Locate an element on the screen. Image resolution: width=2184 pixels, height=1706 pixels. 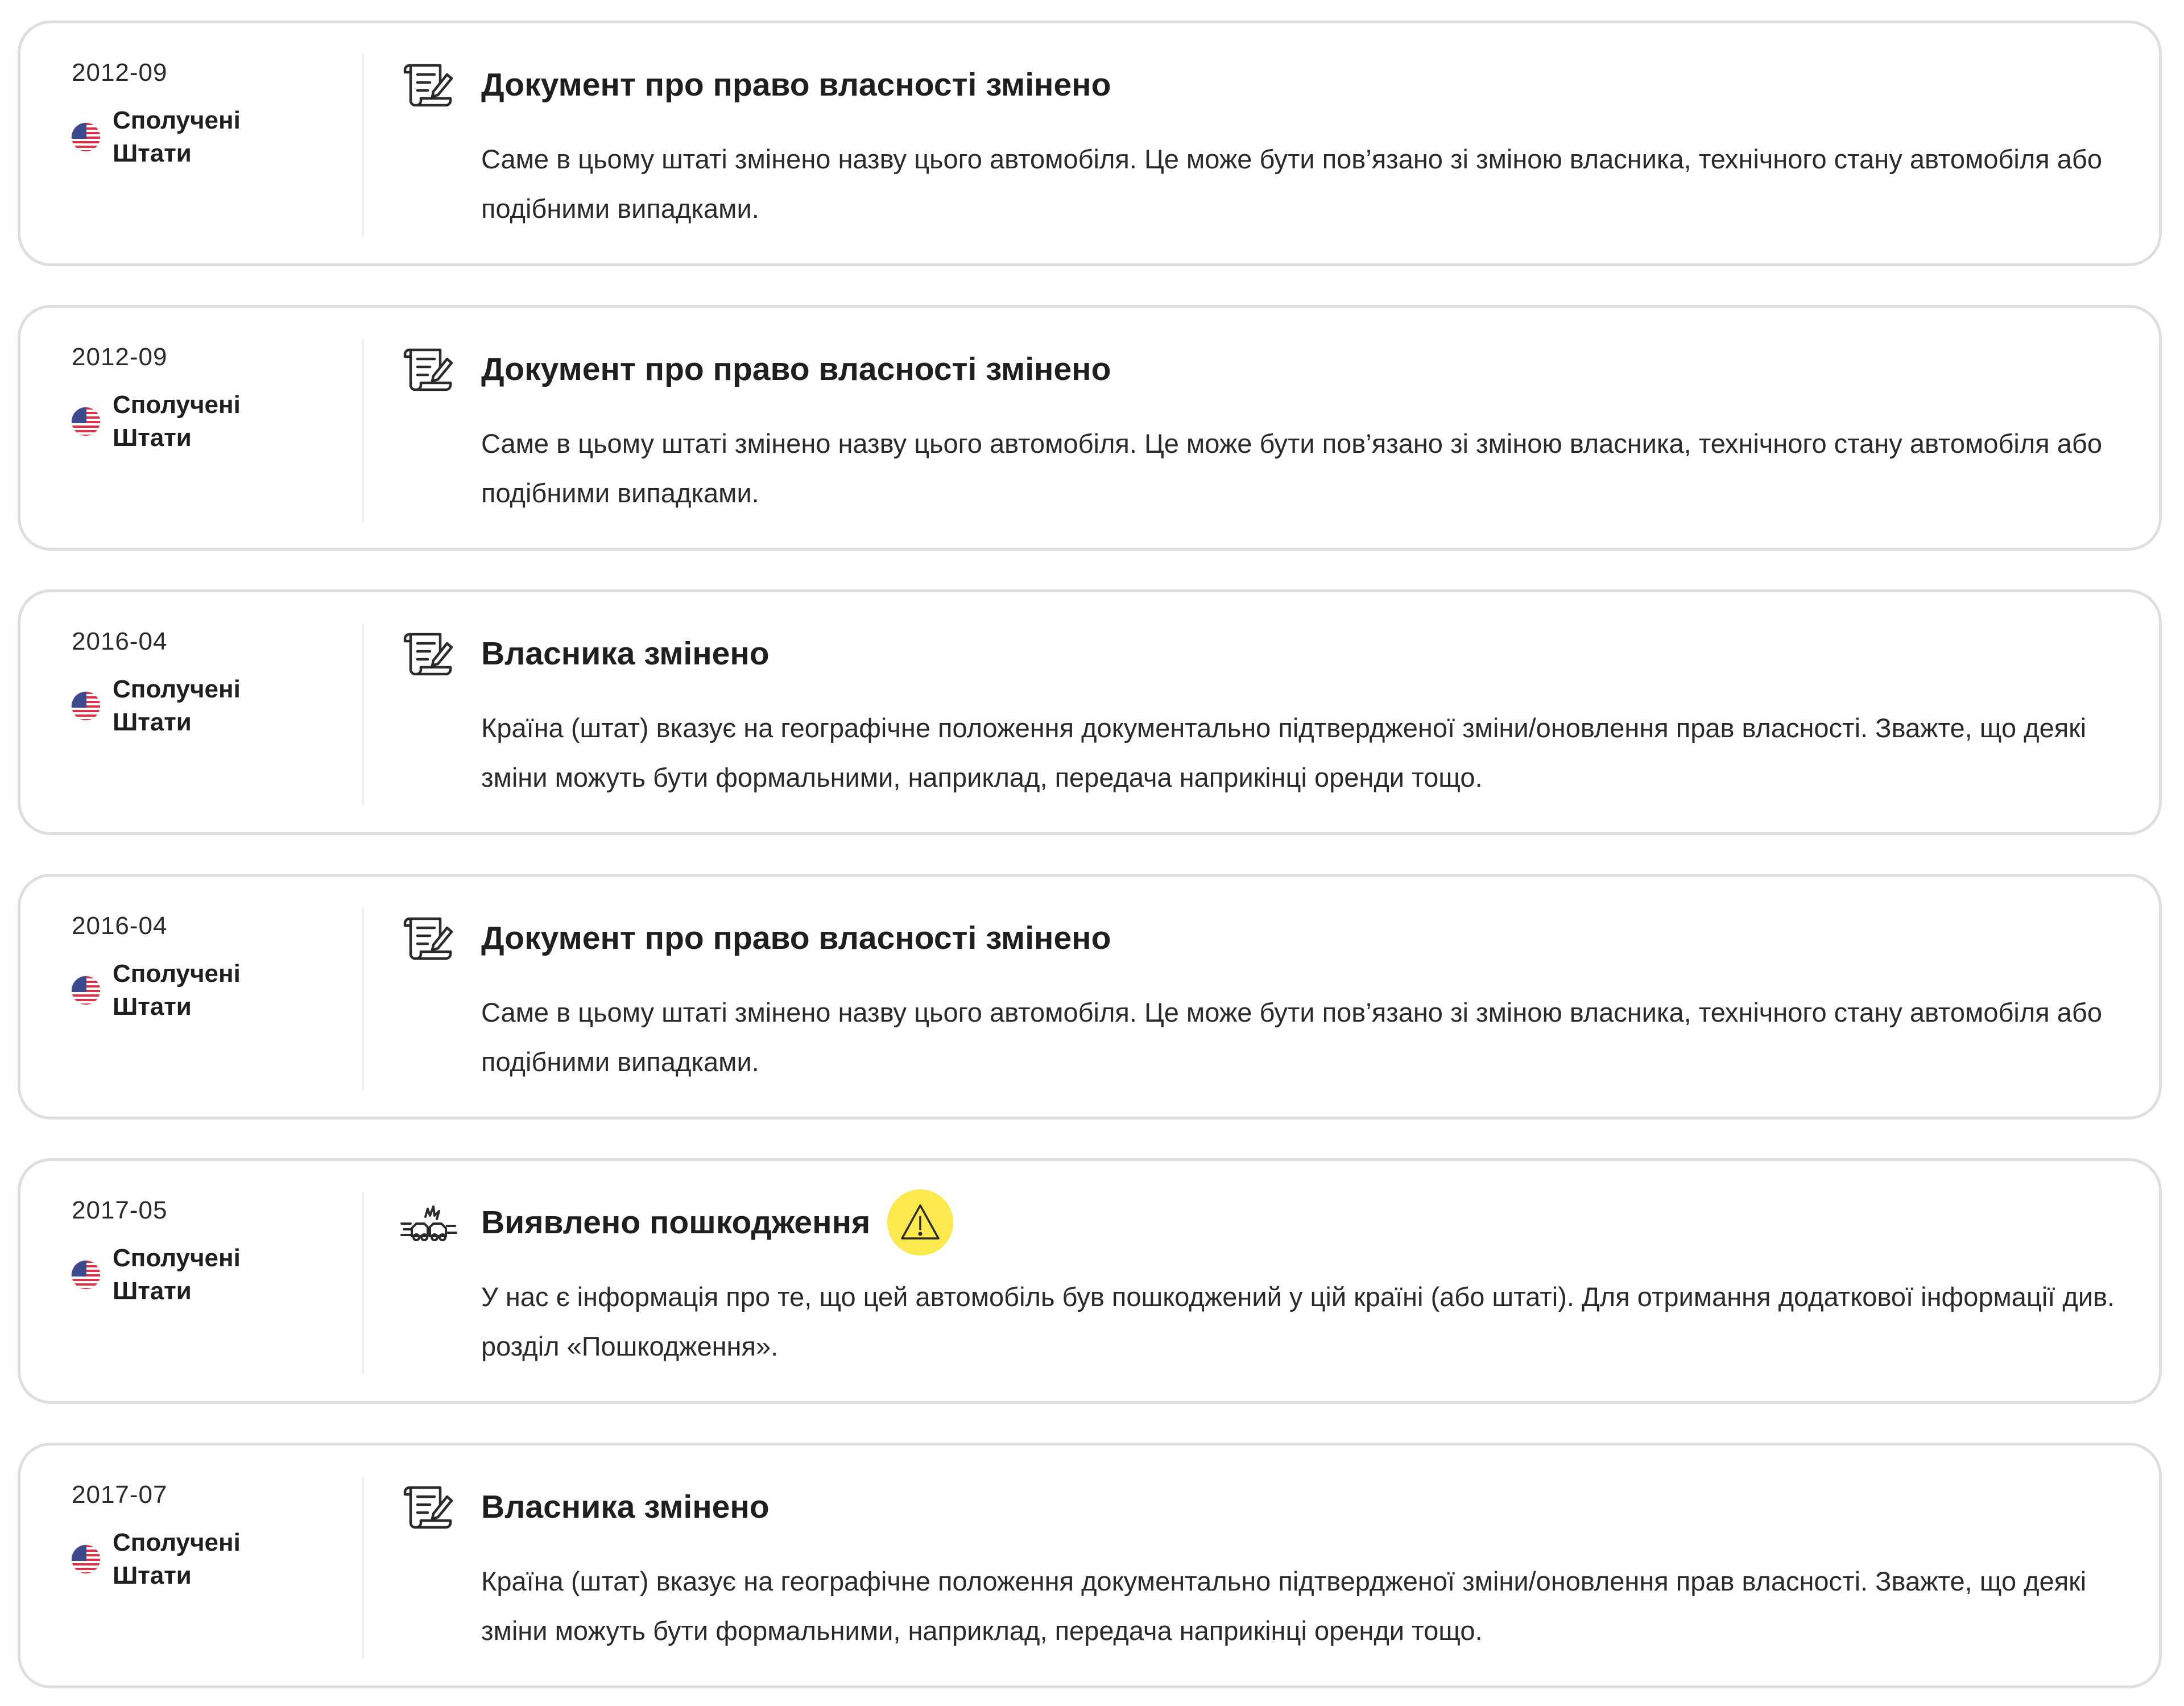
event-title: Виявлено пошкодження is located at coordinates (676, 1222).